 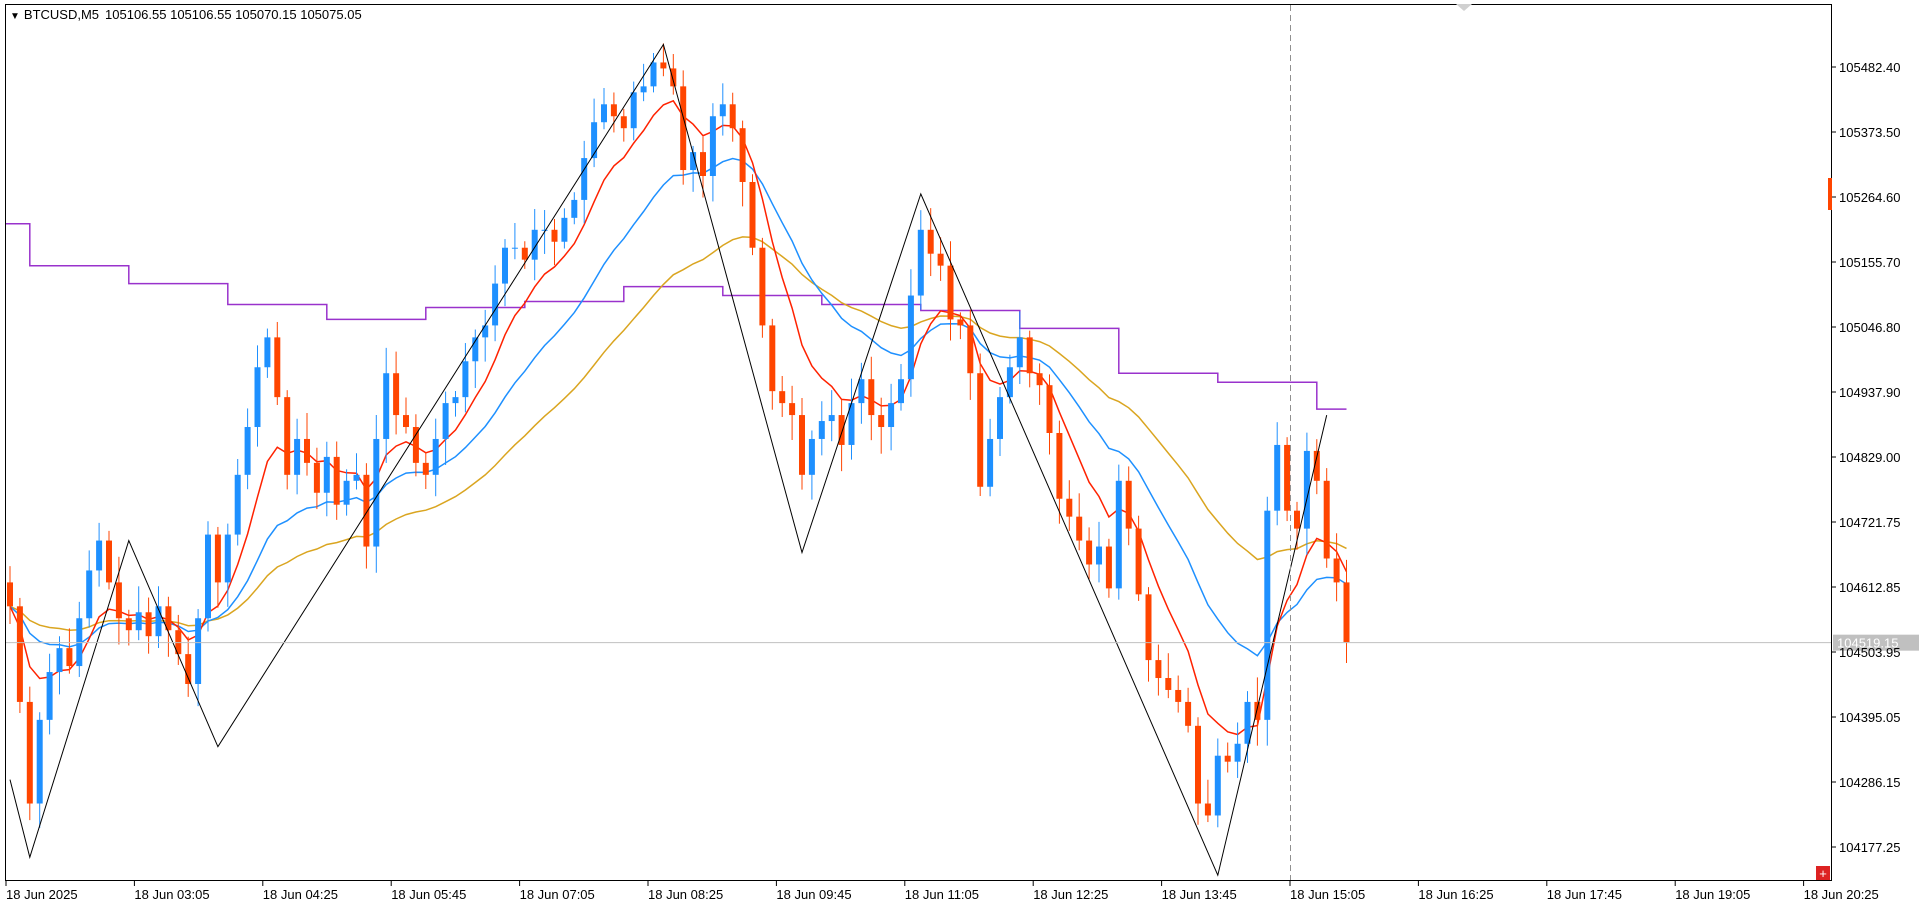 I want to click on collapse-triangle-icon: ▼, so click(x=15, y=16).